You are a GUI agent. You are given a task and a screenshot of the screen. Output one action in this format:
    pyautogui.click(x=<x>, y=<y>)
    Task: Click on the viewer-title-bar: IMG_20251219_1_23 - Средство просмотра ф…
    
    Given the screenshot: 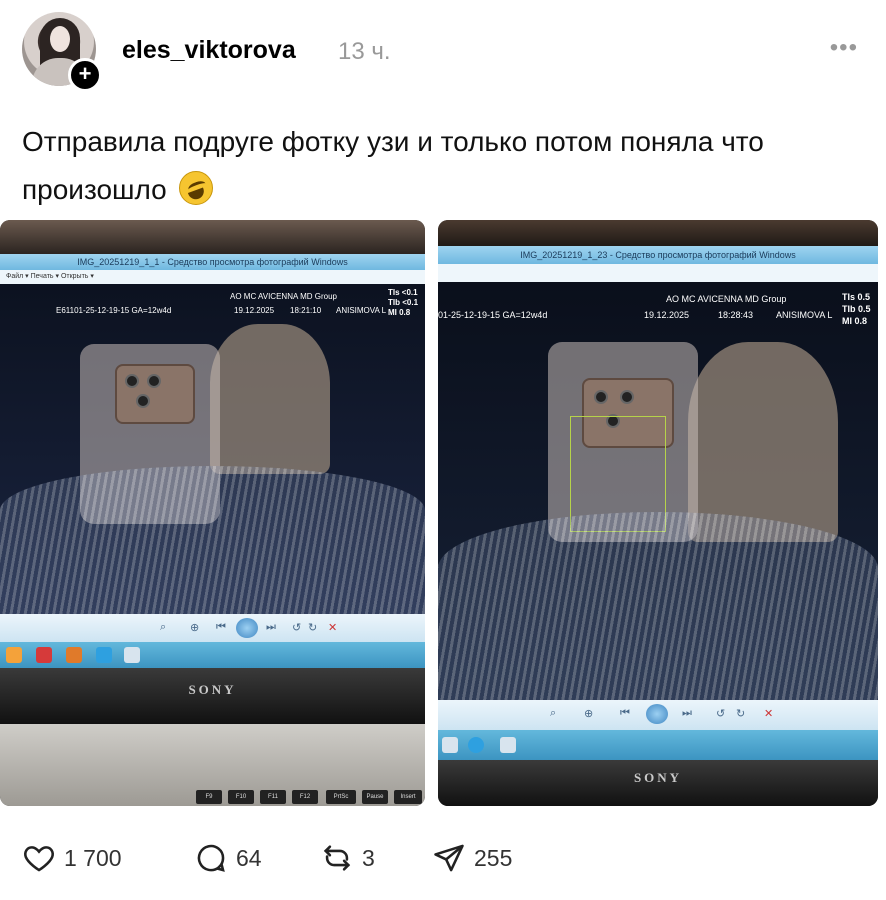 What is the action you would take?
    pyautogui.click(x=658, y=255)
    